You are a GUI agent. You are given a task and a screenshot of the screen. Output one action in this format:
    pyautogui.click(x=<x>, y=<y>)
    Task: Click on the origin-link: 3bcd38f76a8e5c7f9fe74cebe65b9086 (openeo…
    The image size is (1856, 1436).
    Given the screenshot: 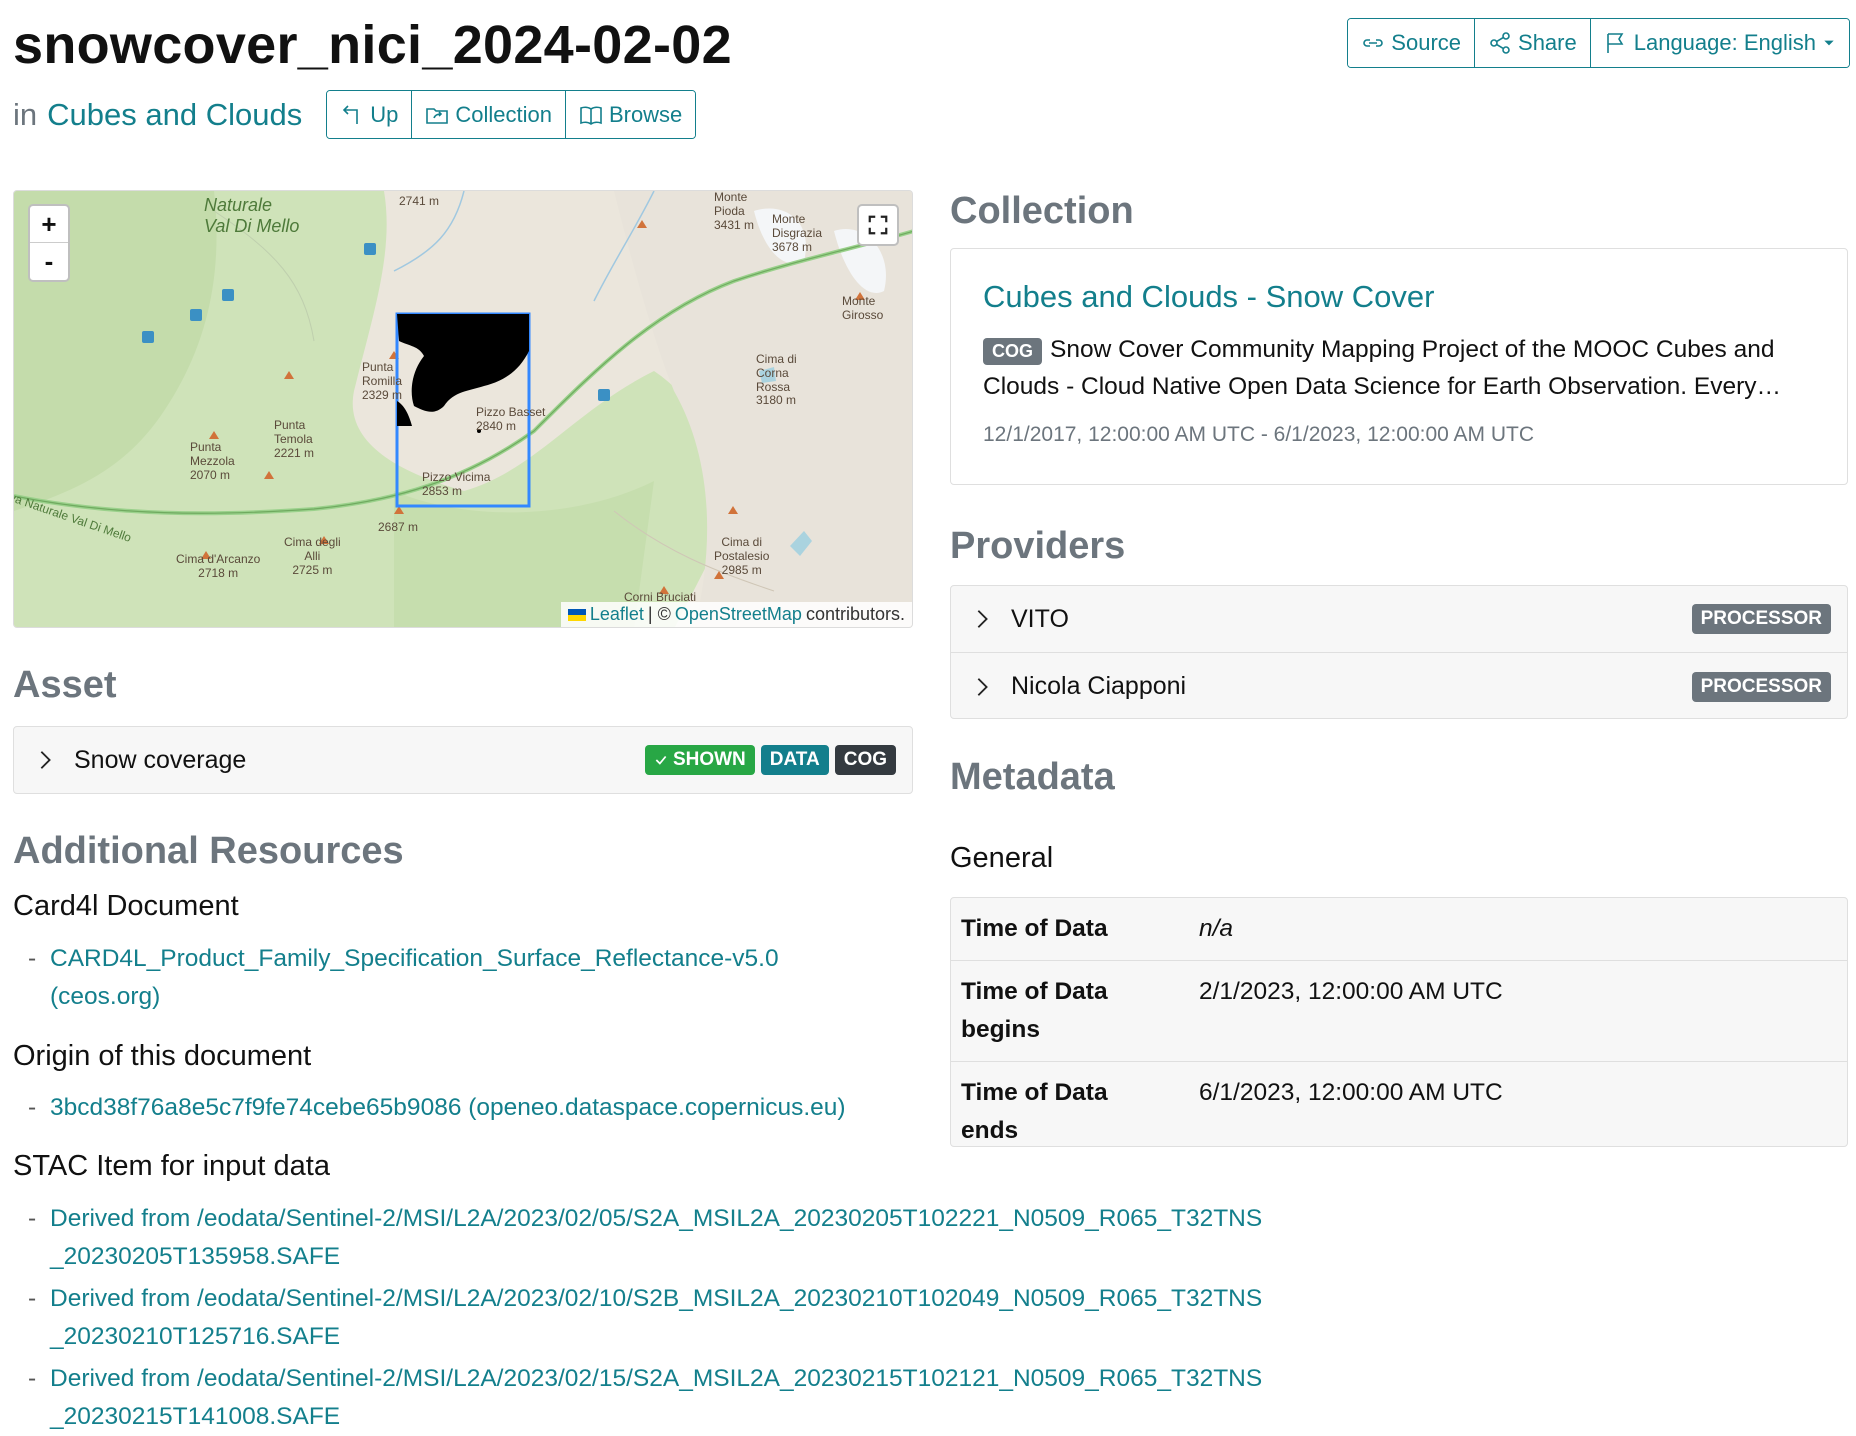 What is the action you would take?
    pyautogui.click(x=478, y=1108)
    